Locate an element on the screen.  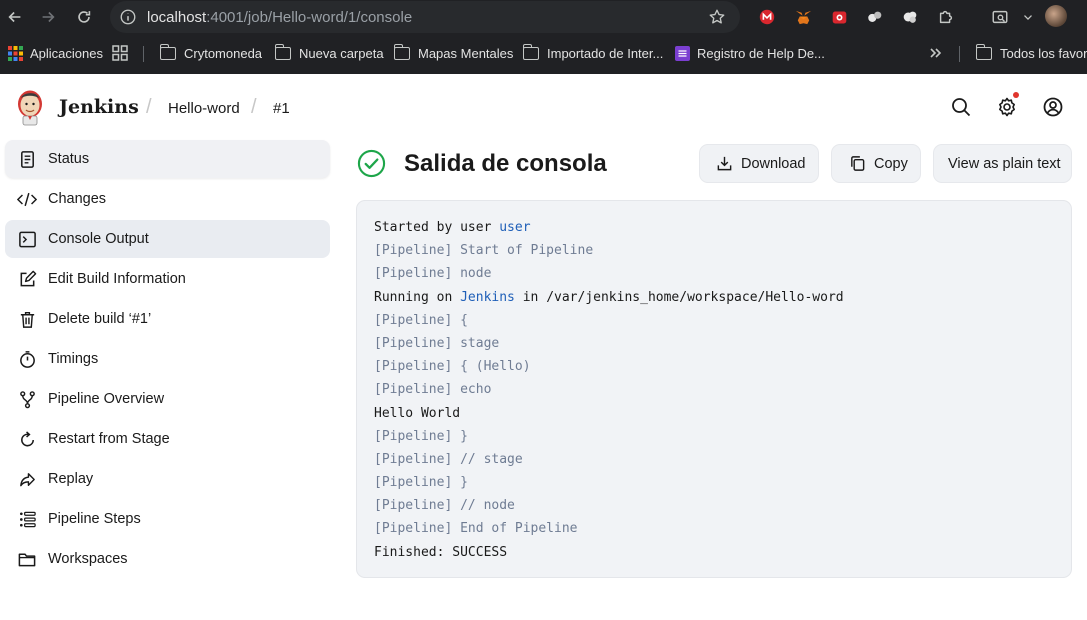
search-icon is located at coordinates (961, 107).